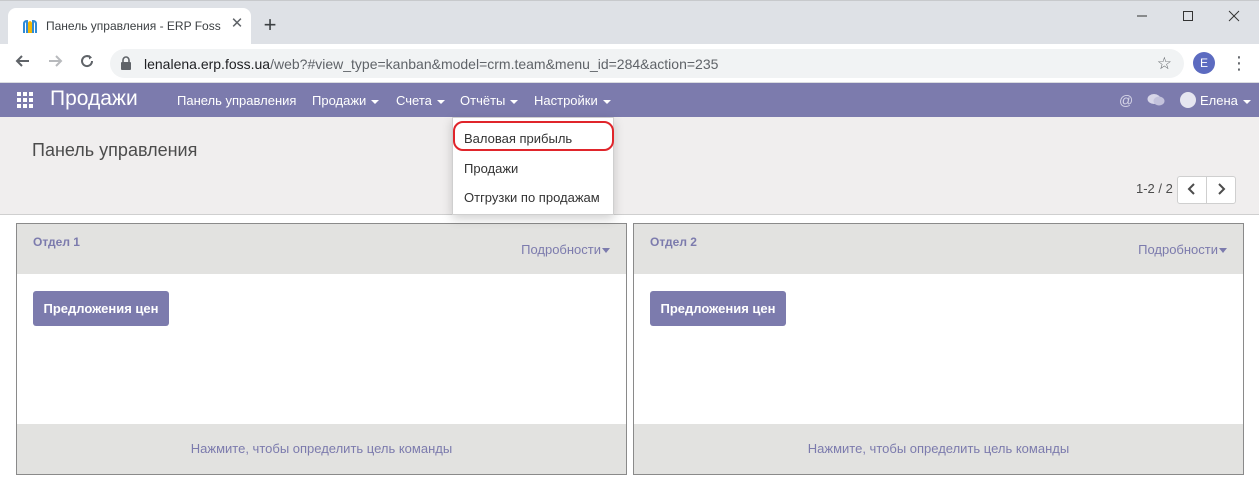  Describe the element at coordinates (30, 26) in the screenshot. I see `erp-favicon-icon` at that location.